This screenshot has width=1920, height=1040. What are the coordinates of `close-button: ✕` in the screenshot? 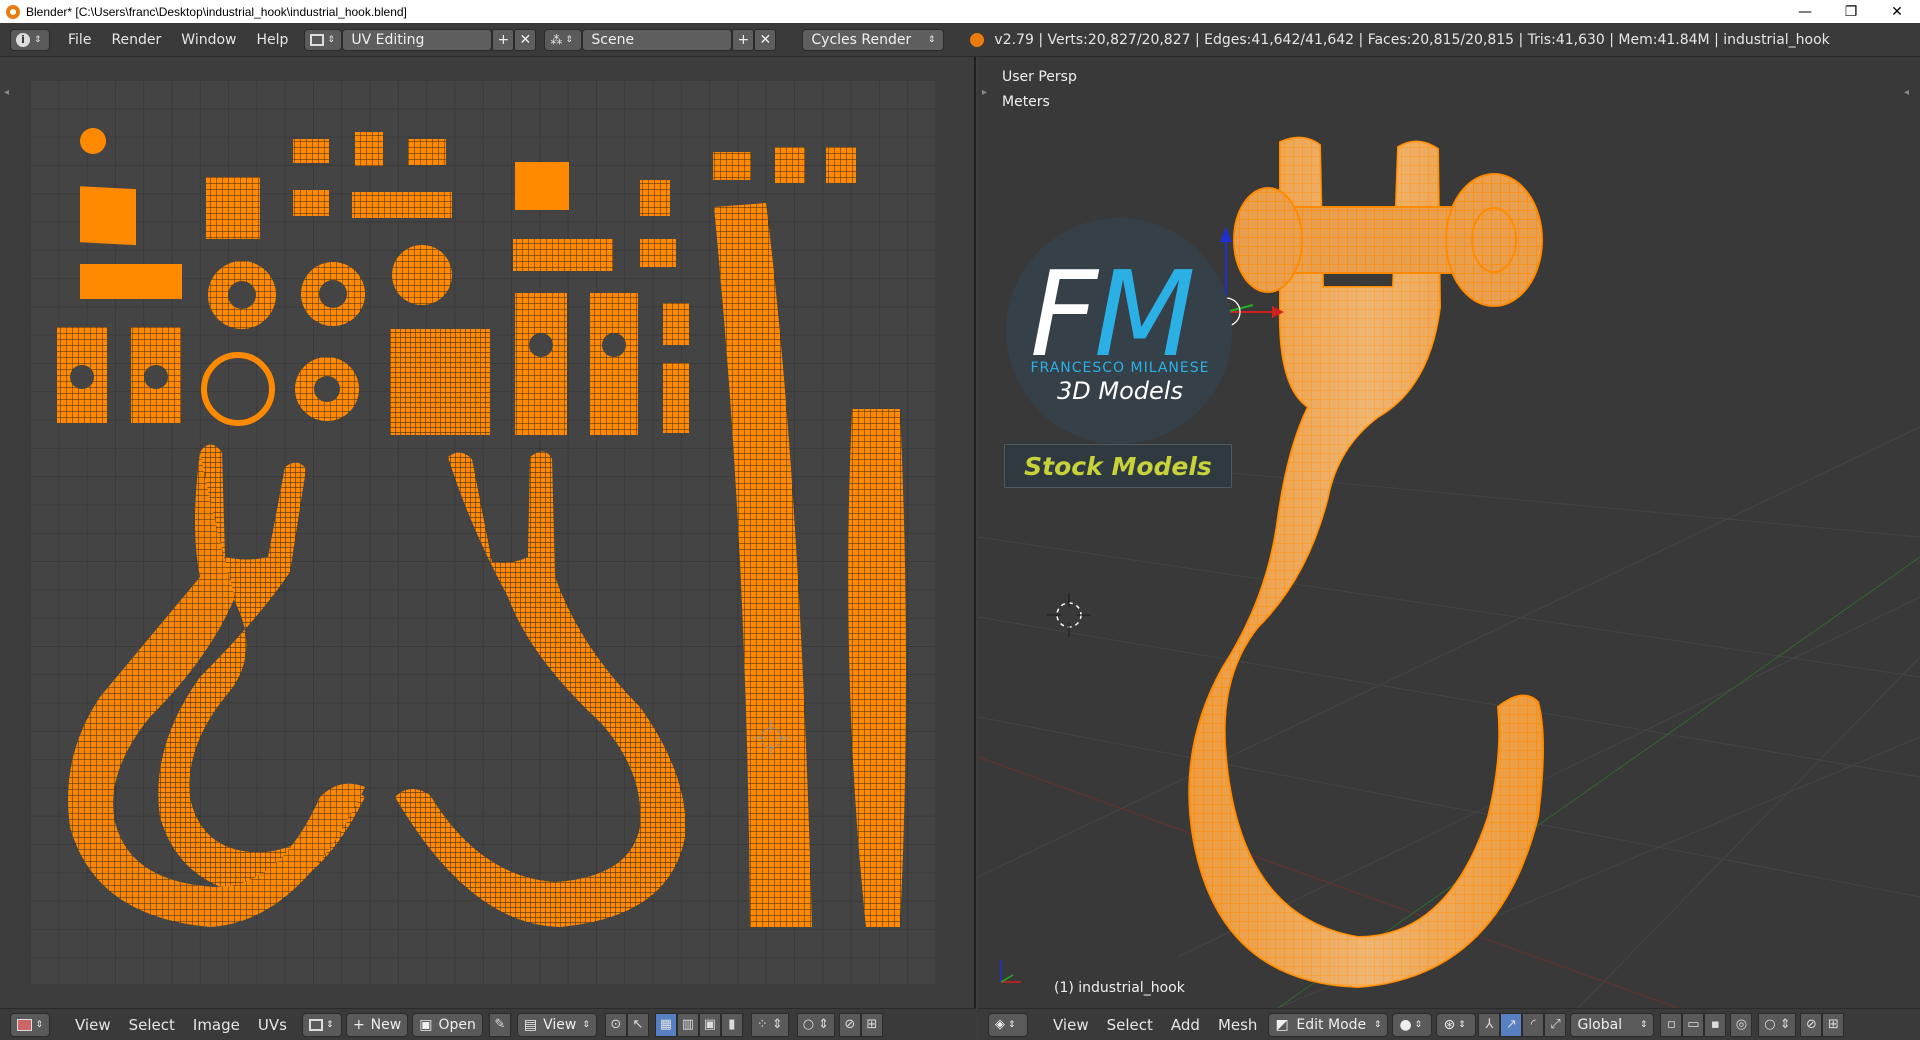 It's located at (1897, 11).